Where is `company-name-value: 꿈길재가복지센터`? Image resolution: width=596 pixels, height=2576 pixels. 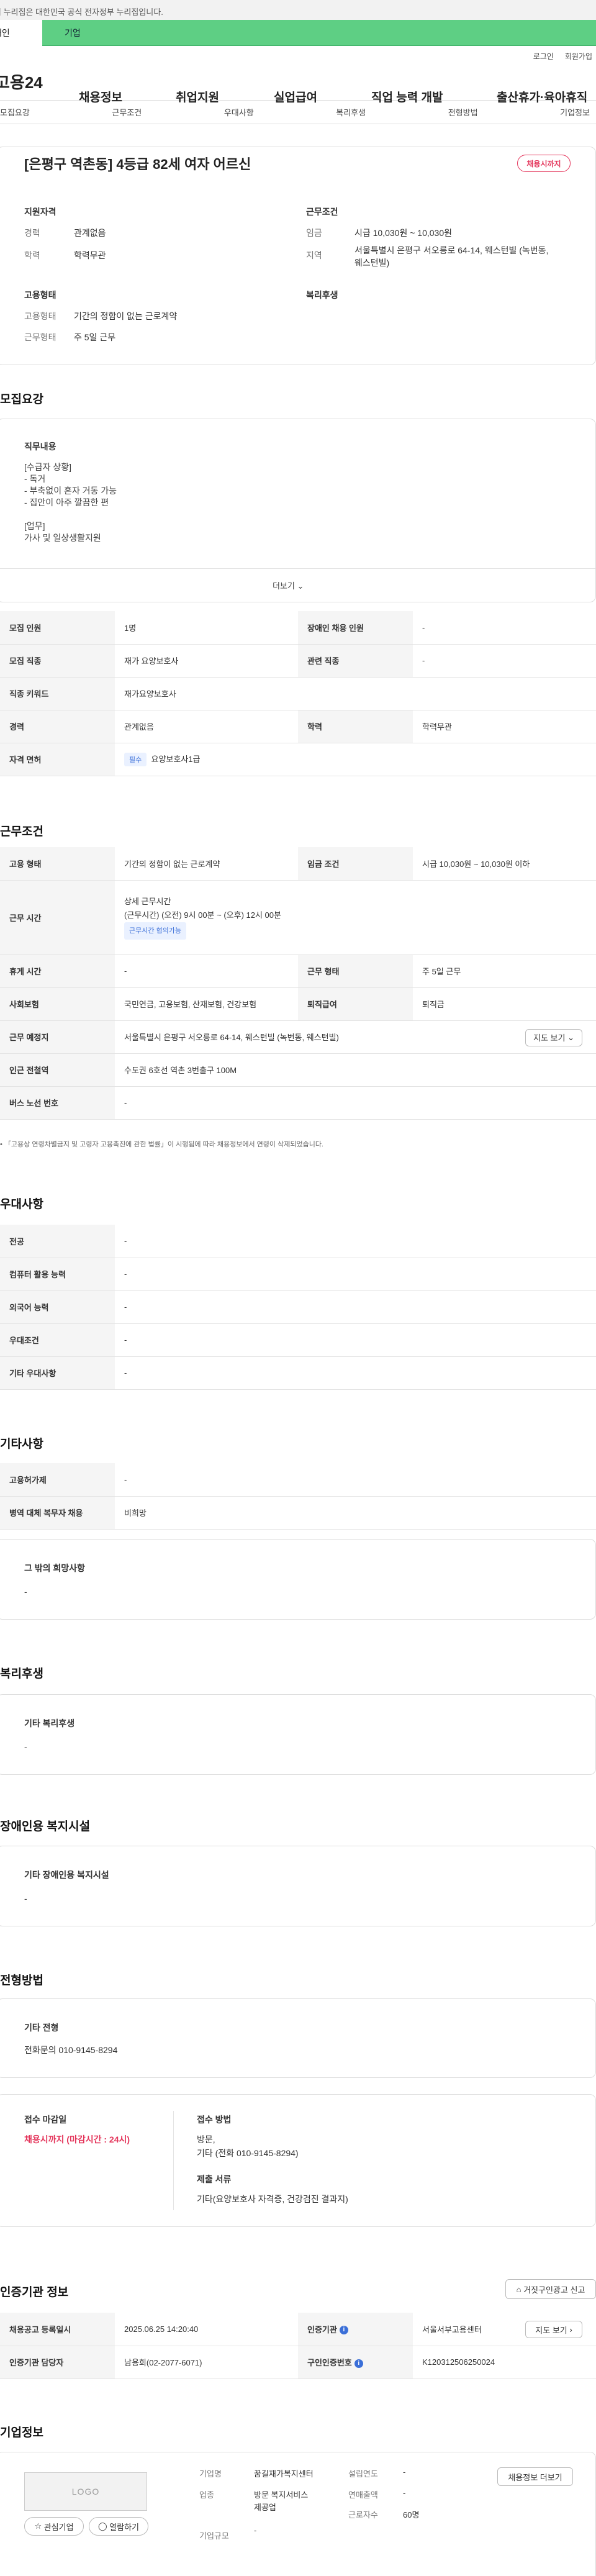
company-name-value: 꿈길재가복지센터 is located at coordinates (284, 2473).